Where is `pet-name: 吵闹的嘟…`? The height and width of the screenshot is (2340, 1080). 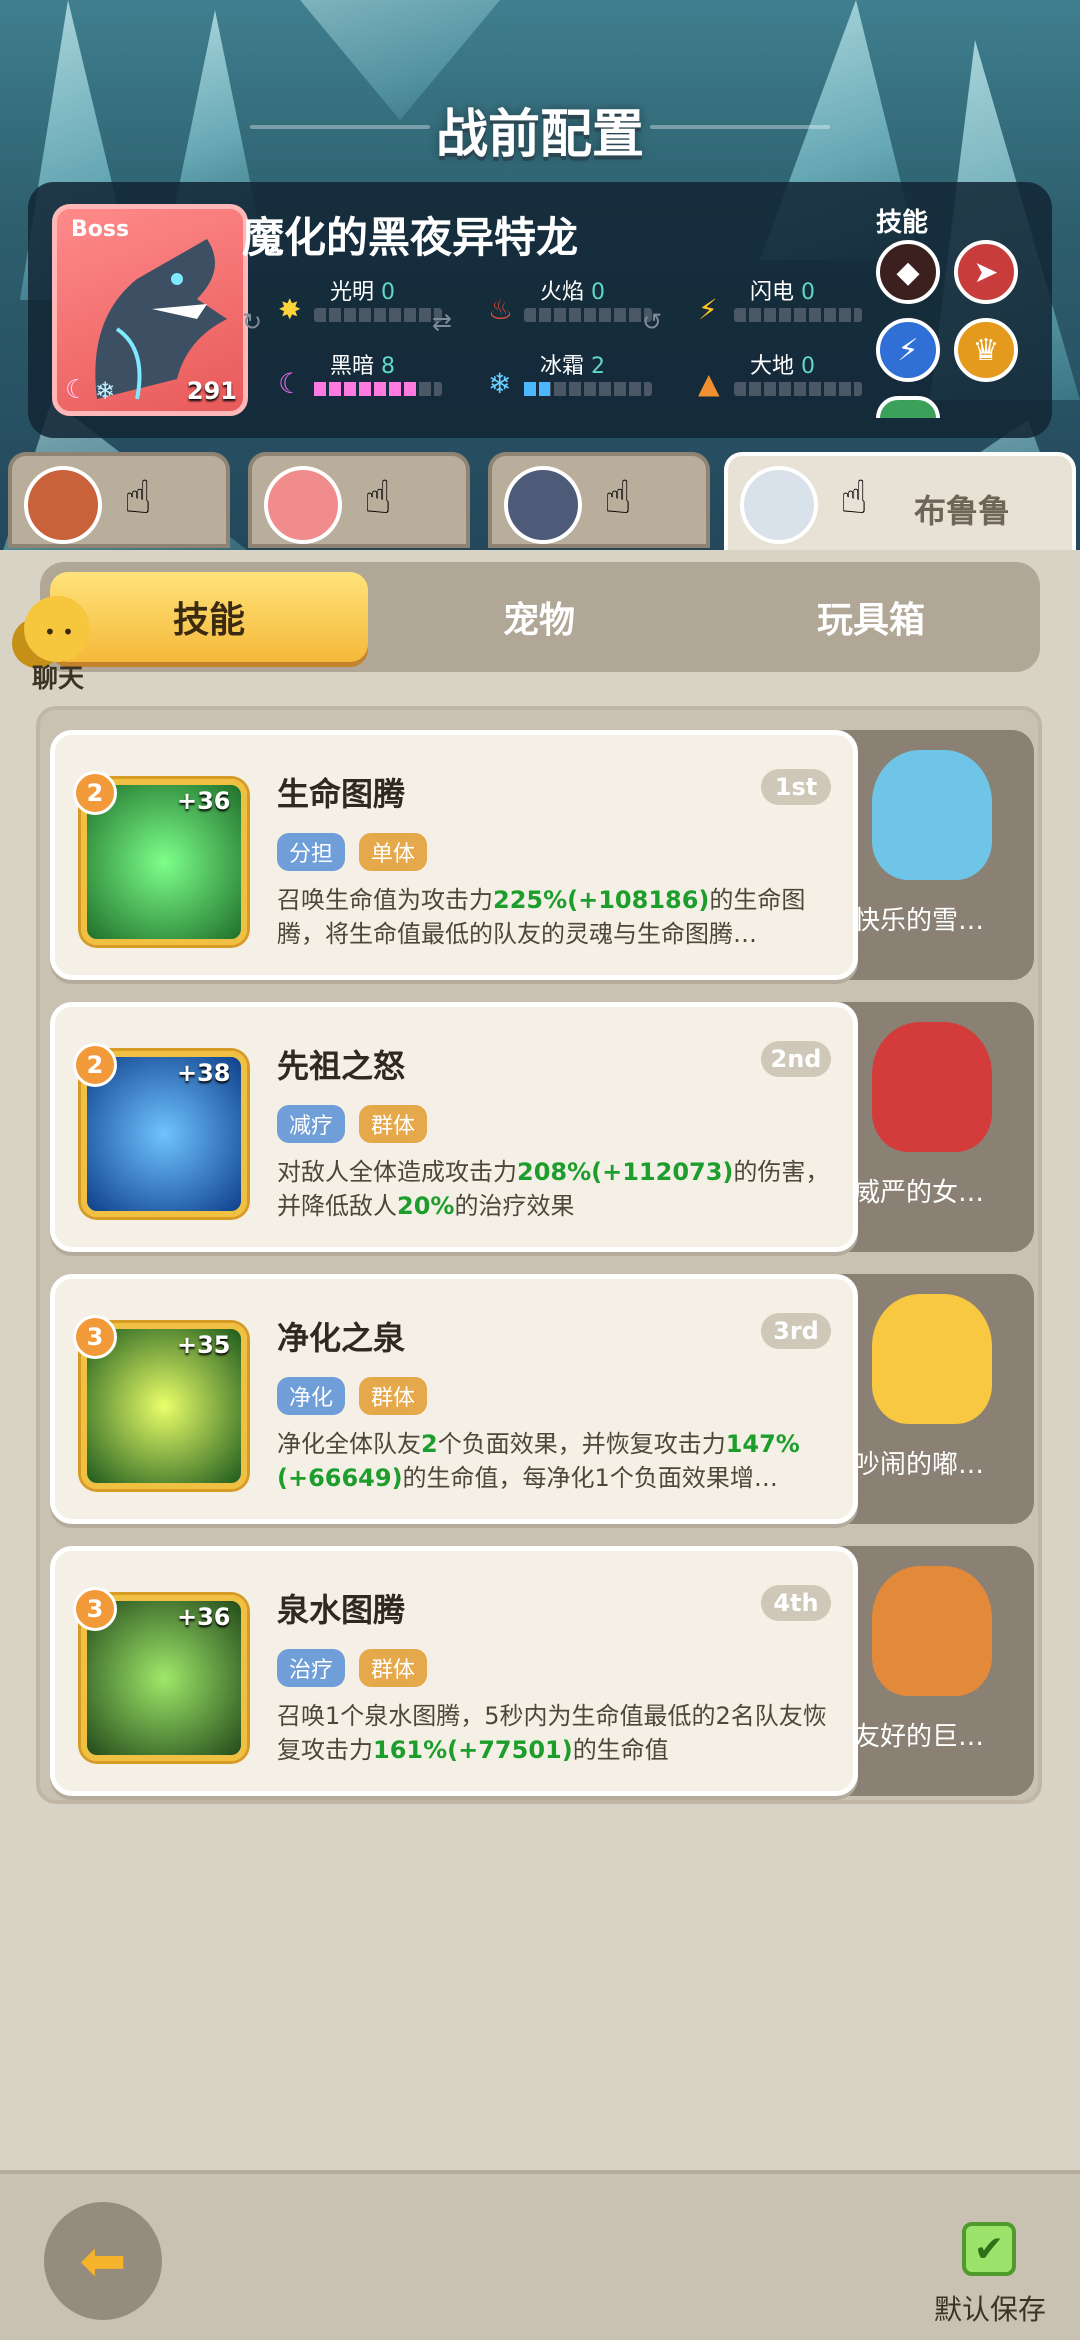 pet-name: 吵闹的嘟… is located at coordinates (919, 1465).